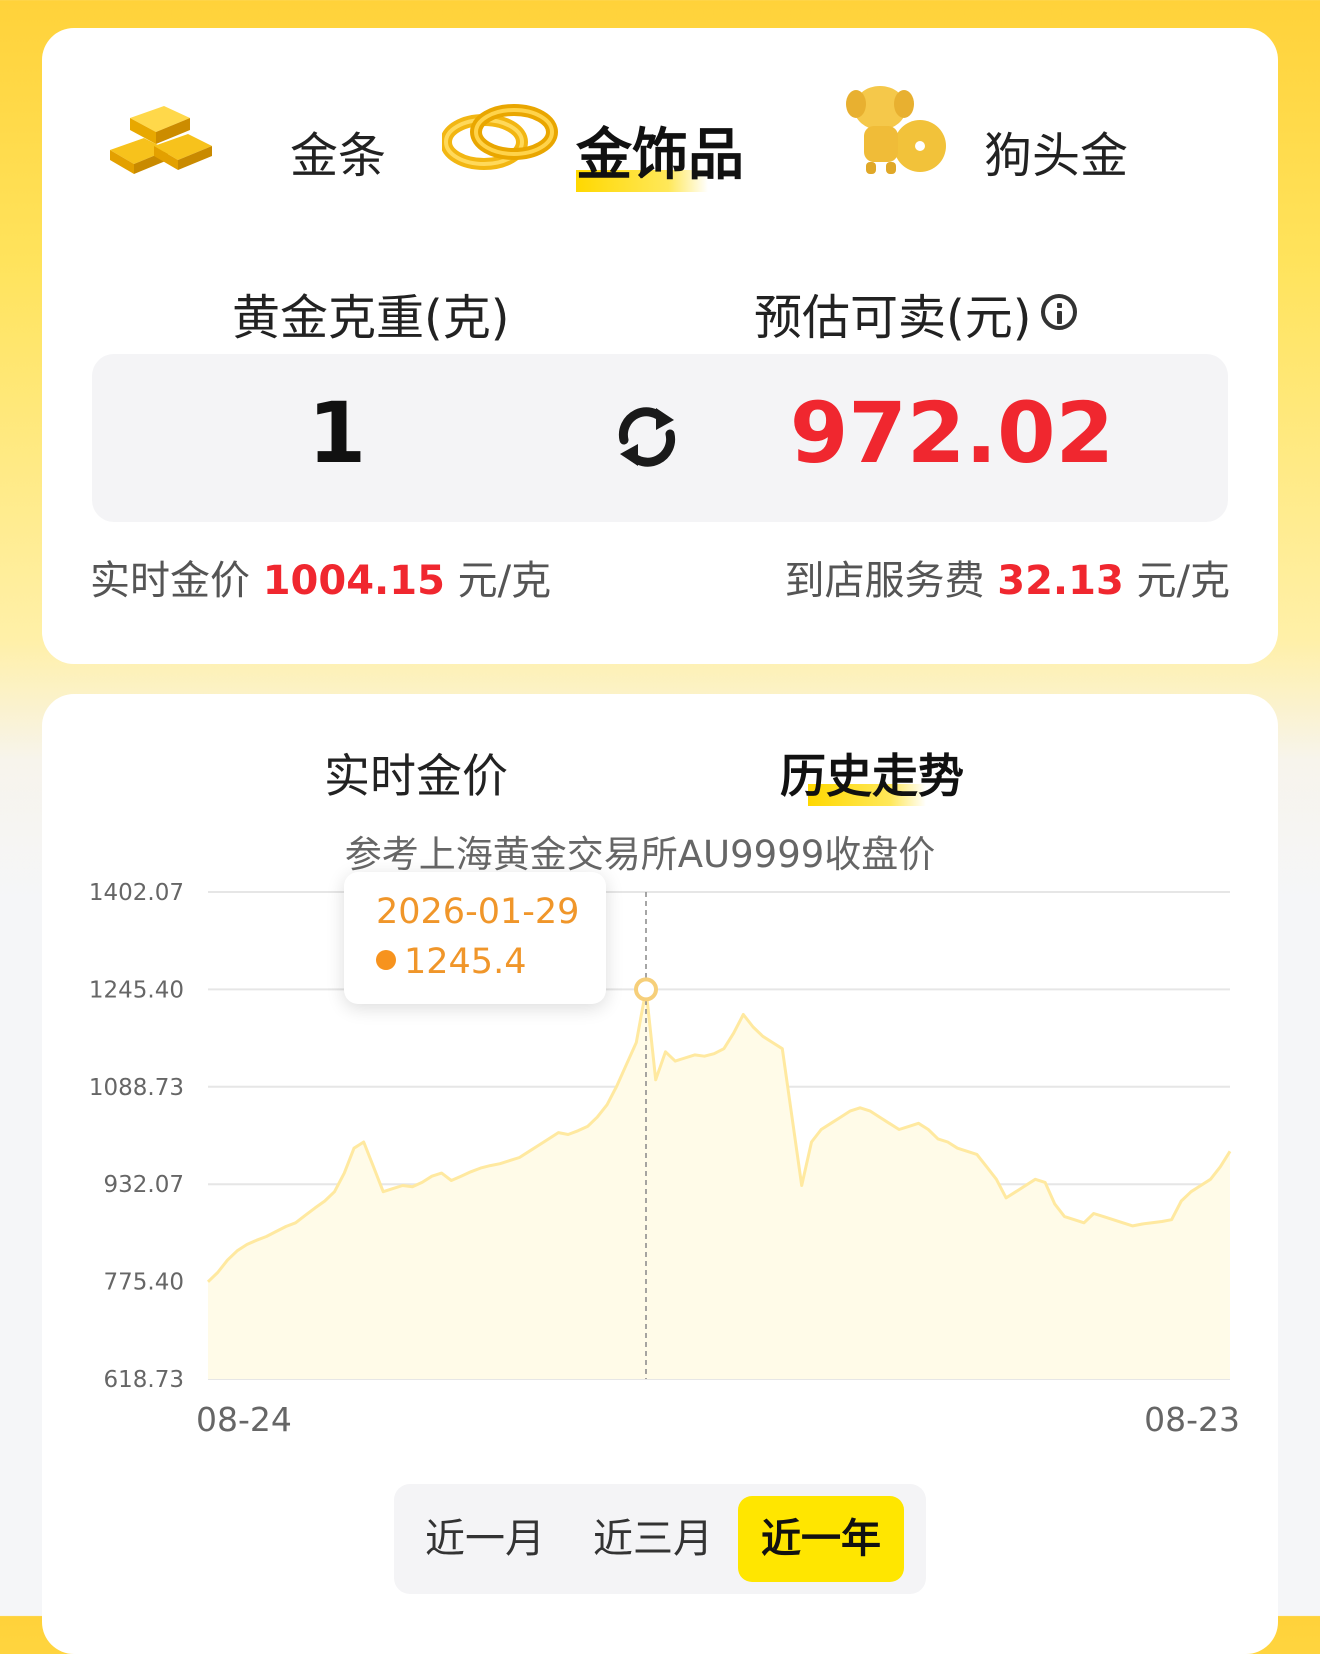 The height and width of the screenshot is (1654, 1320). Describe the element at coordinates (136, 893) in the screenshot. I see `y-tick-label: 1402.07` at that location.